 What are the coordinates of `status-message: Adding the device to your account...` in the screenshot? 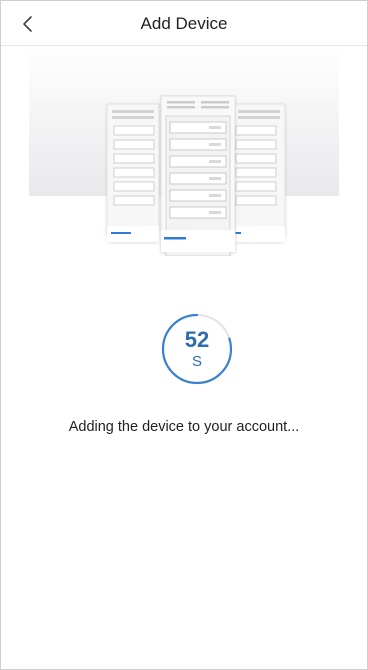 It's located at (184, 427).